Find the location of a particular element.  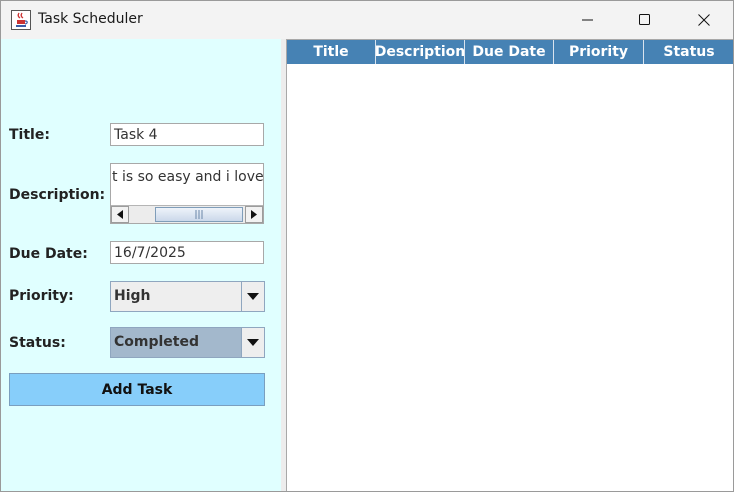

minimize-button is located at coordinates (588, 20).